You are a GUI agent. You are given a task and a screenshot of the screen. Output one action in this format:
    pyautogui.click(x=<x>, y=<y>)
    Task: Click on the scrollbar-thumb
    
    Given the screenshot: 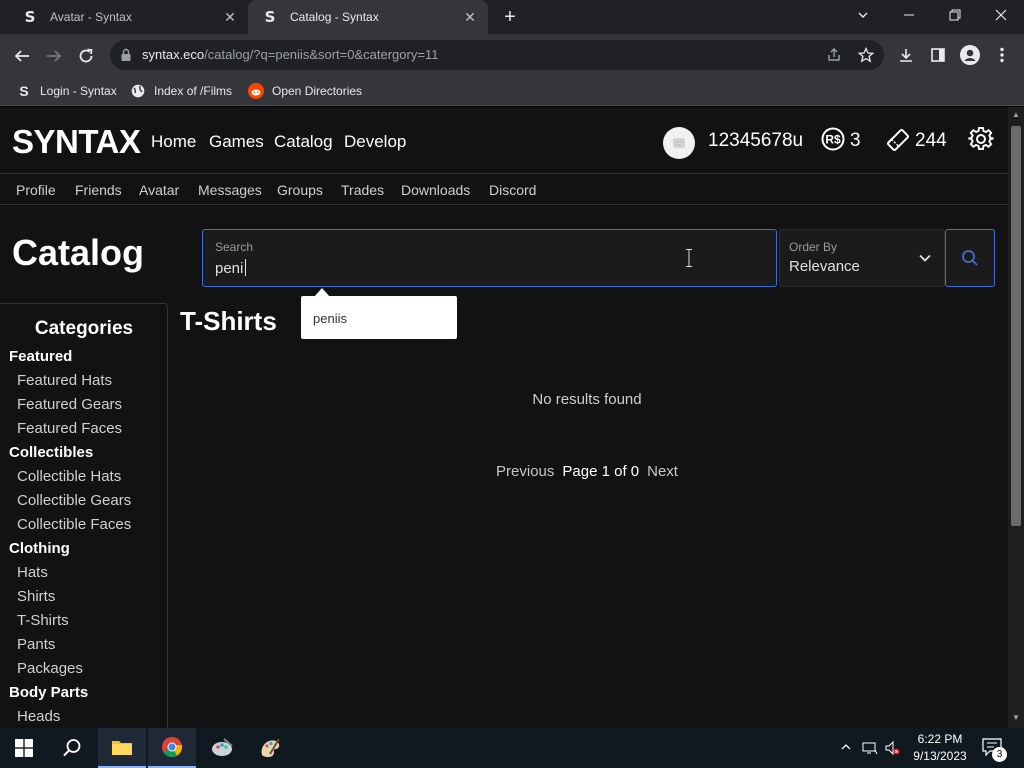 What is the action you would take?
    pyautogui.click(x=1016, y=326)
    